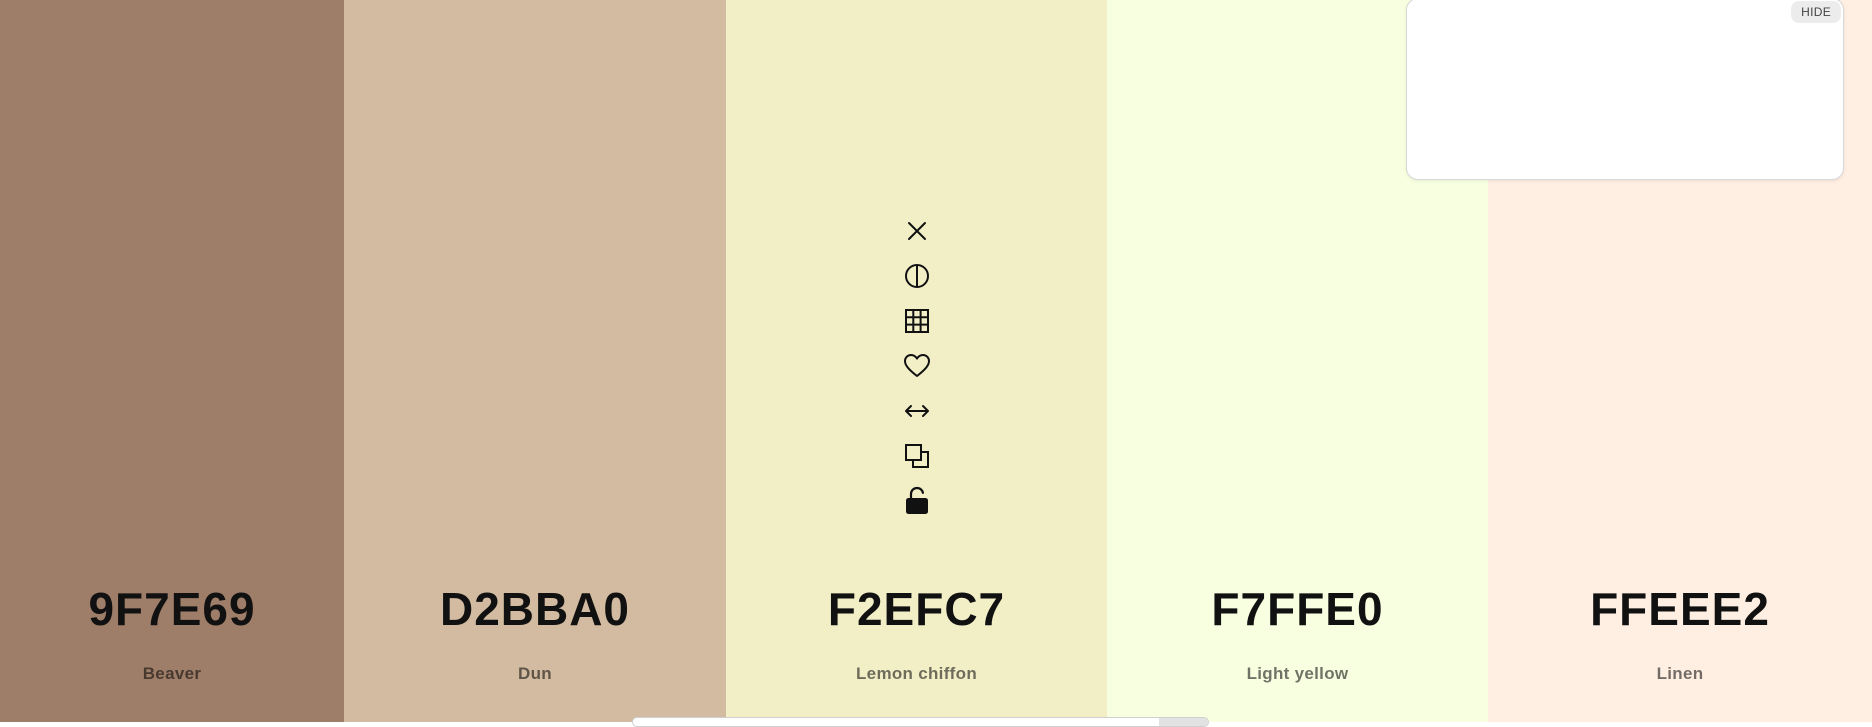  Describe the element at coordinates (535, 609) in the screenshot. I see `swatch-hex: D2BBA0` at that location.